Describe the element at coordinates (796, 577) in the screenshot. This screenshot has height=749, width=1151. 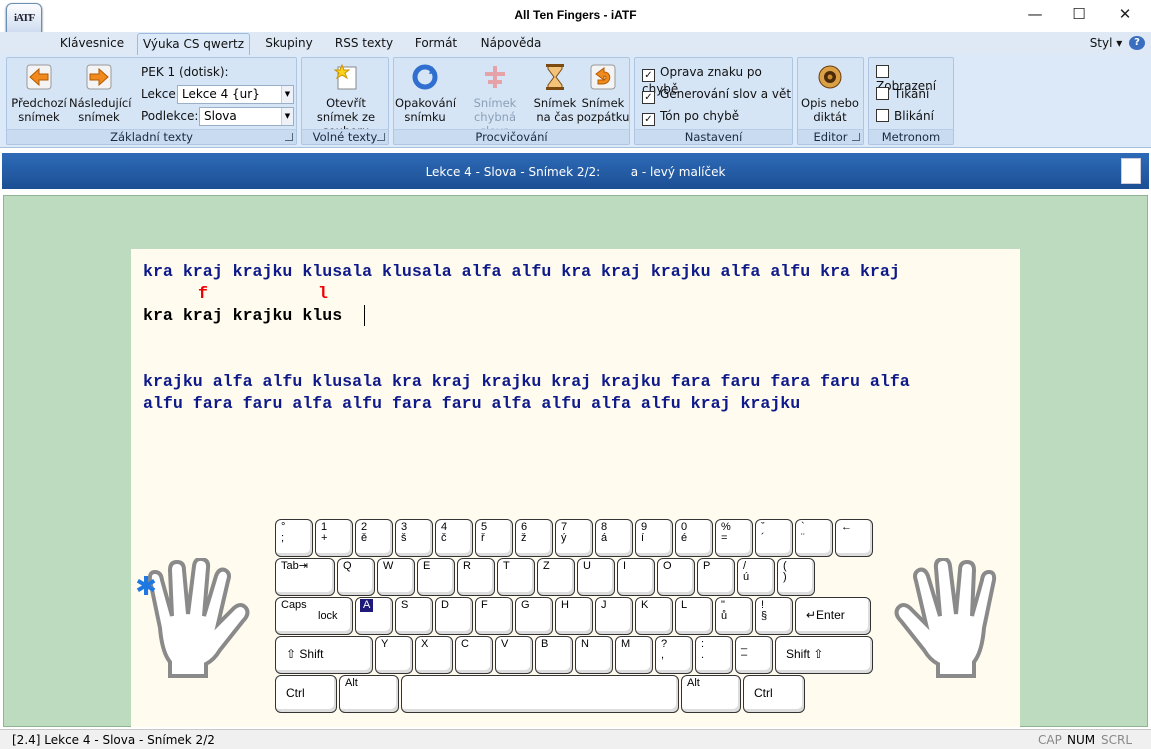
I see `key-sym12: ()` at that location.